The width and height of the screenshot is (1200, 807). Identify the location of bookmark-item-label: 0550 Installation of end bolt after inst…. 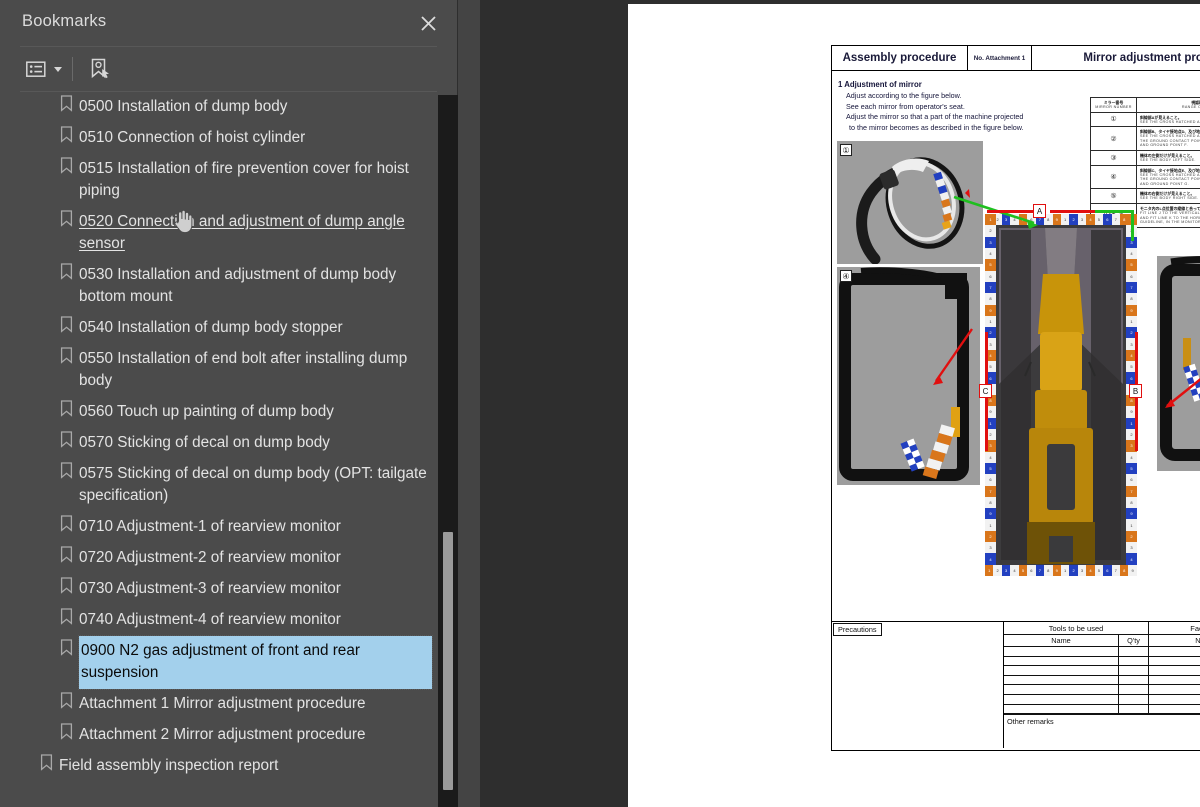
(243, 369).